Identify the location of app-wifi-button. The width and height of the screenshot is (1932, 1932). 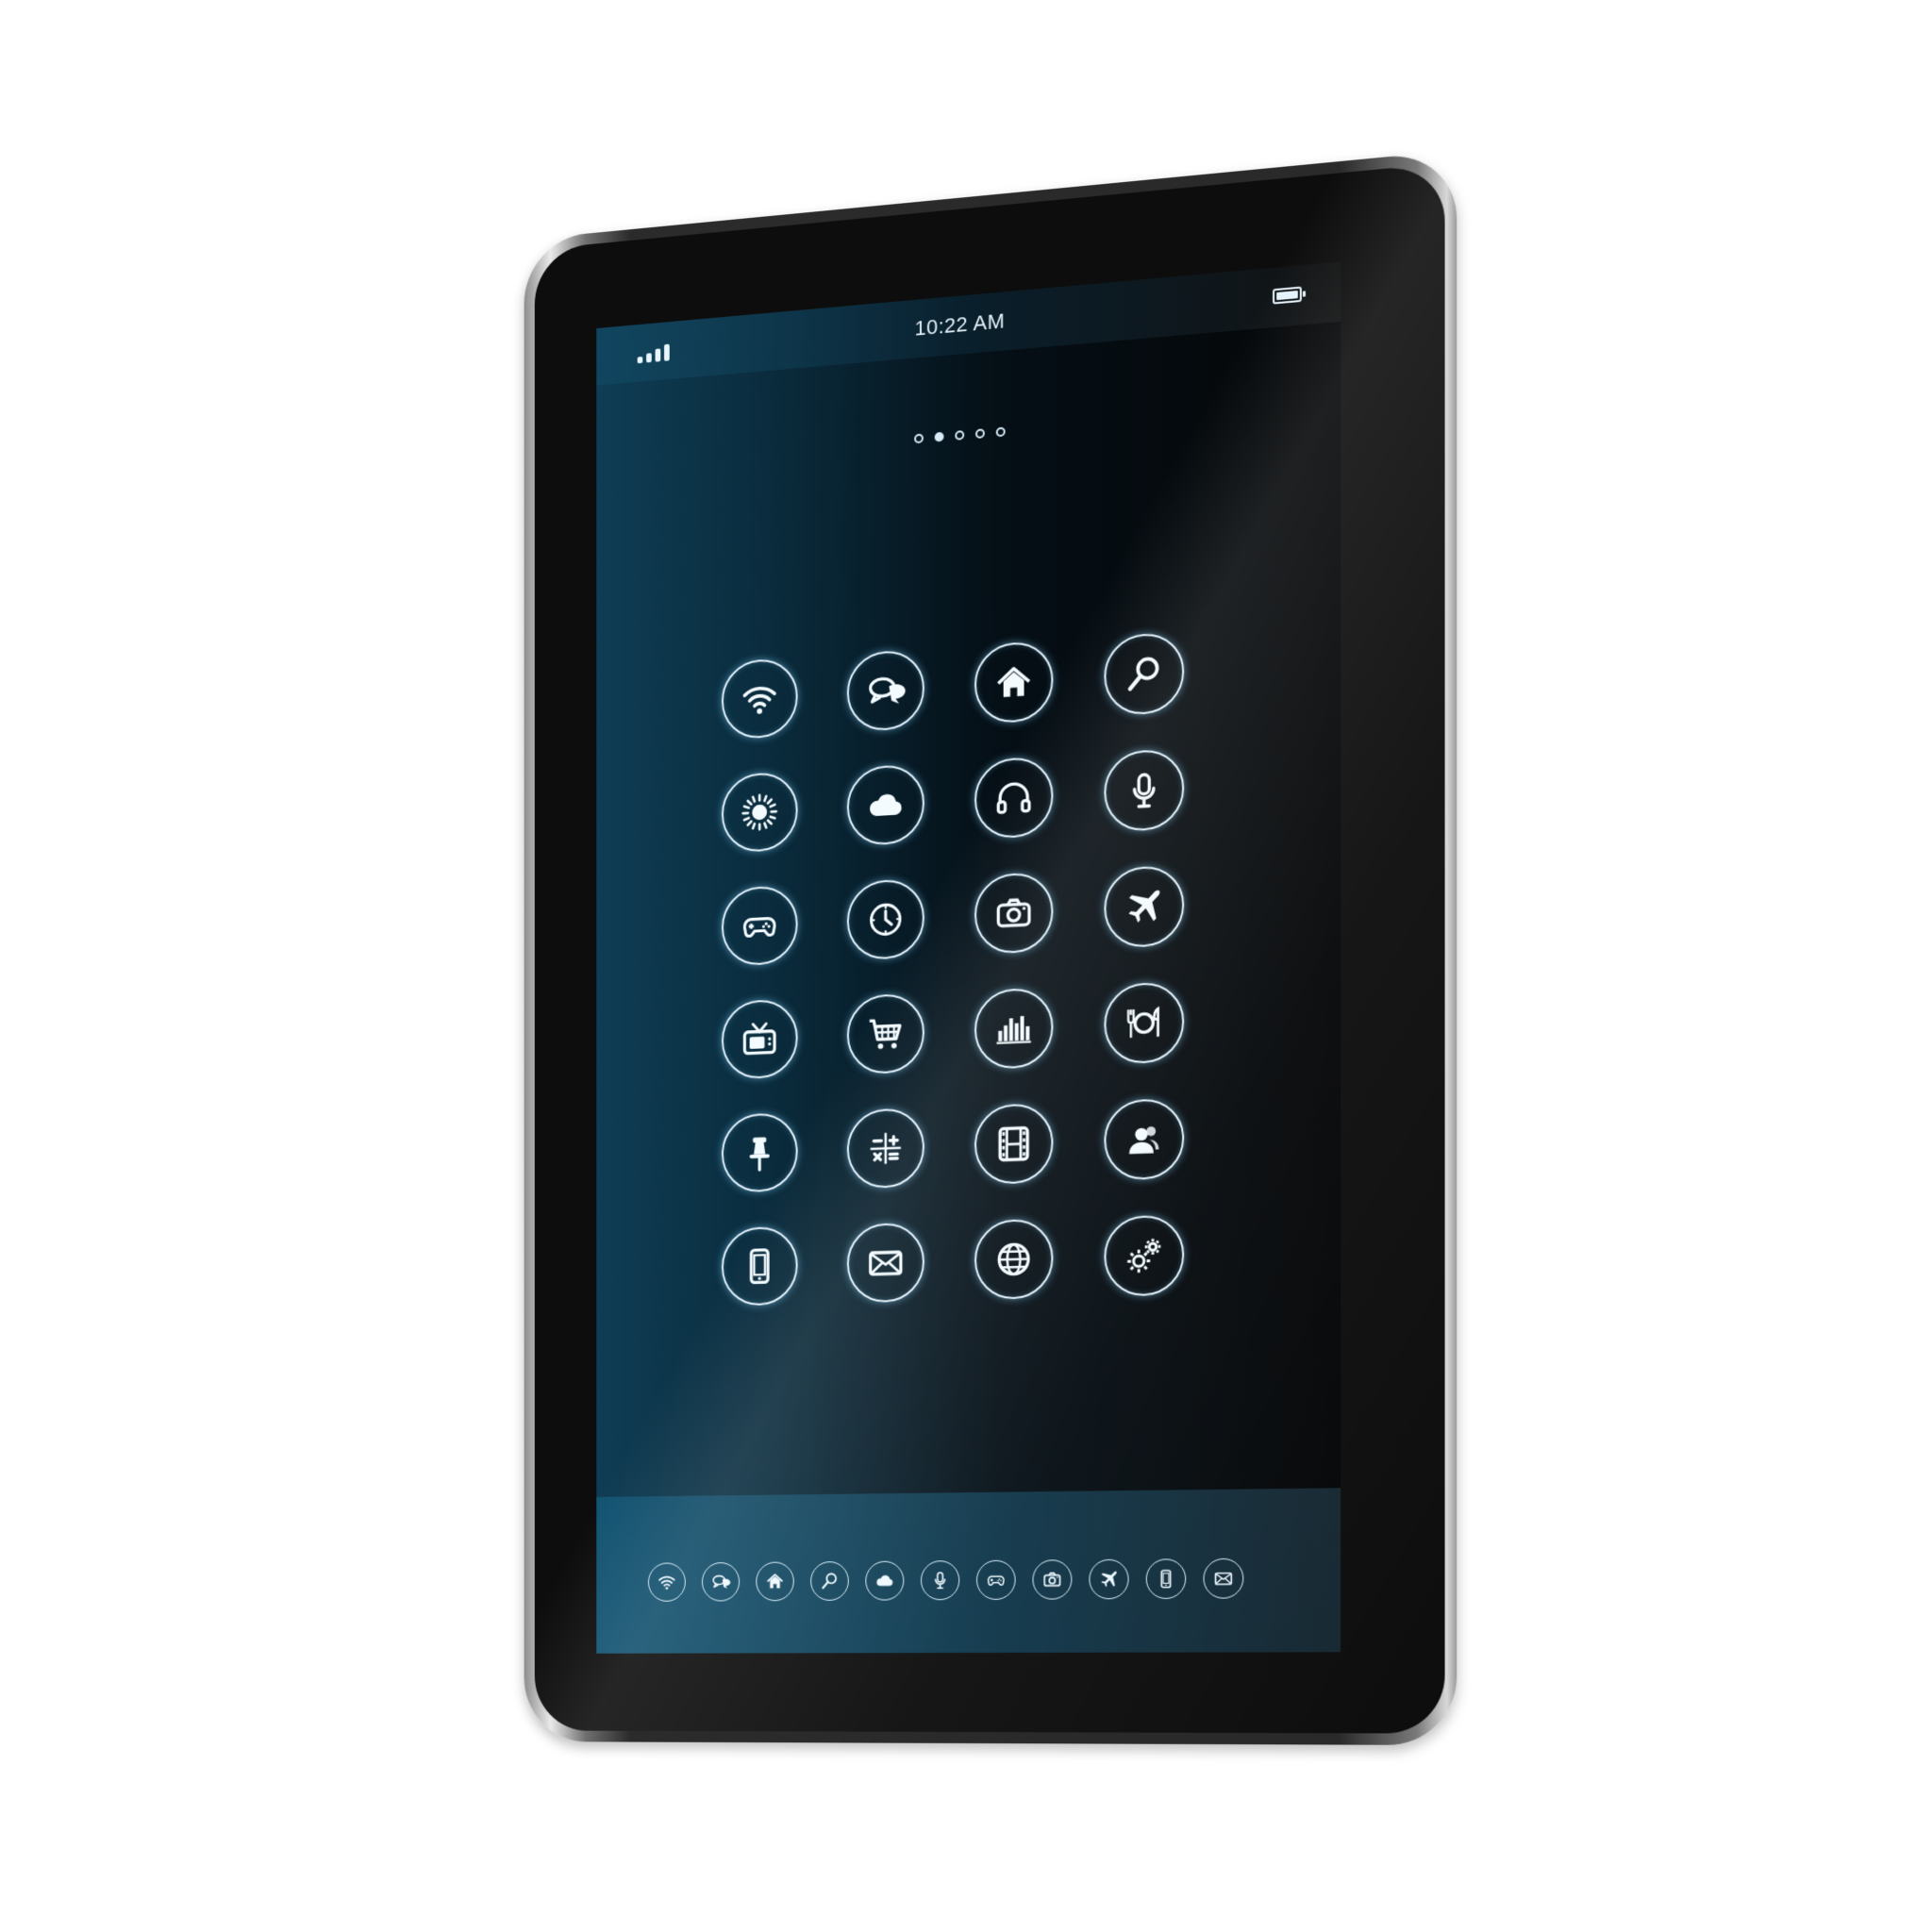
(760, 699).